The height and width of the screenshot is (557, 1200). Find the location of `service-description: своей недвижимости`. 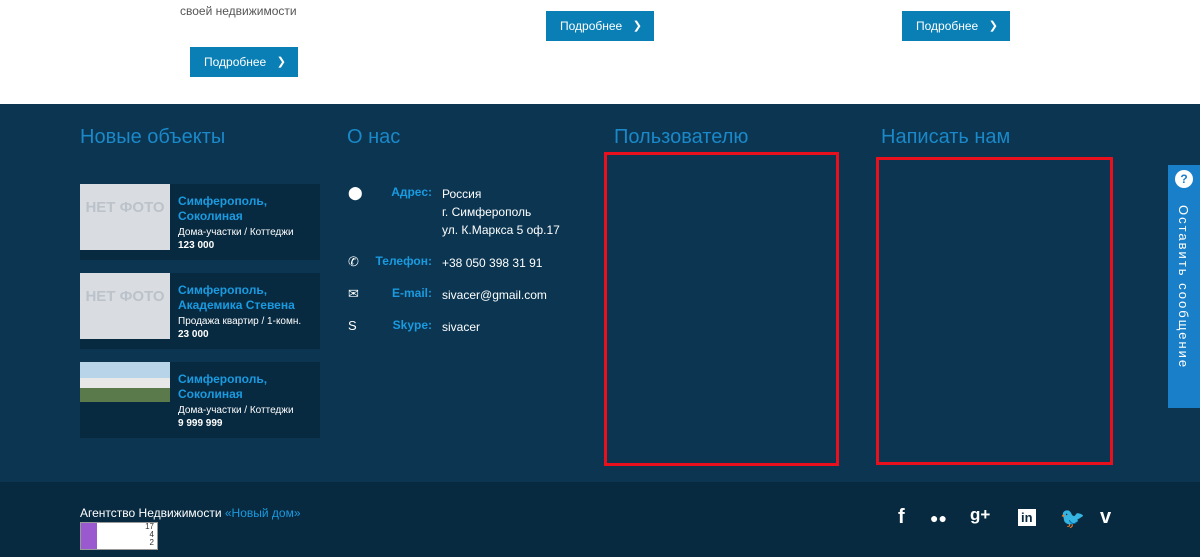

service-description: своей недвижимости is located at coordinates (238, 11).